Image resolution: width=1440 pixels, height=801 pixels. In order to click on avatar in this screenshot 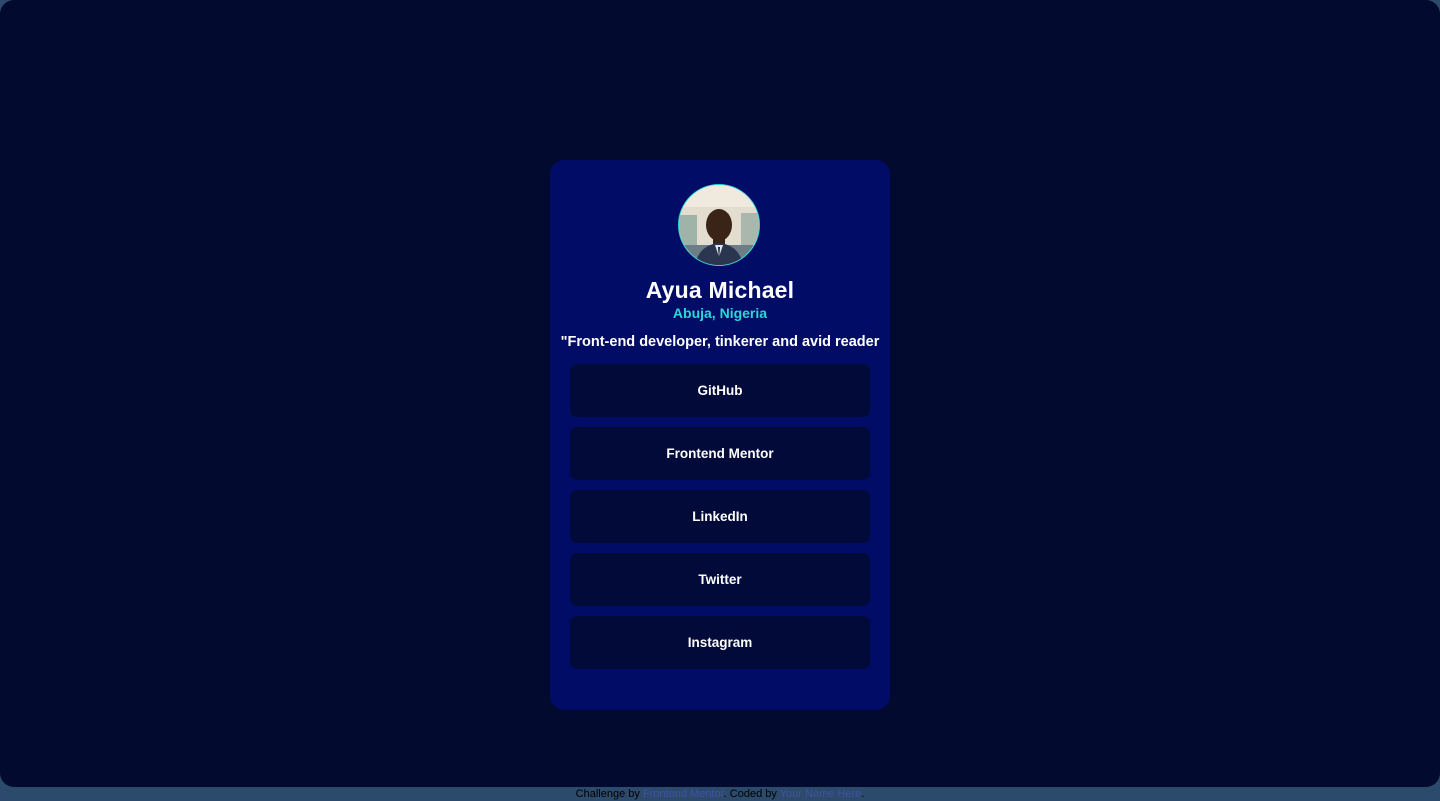, I will do `click(719, 225)`.